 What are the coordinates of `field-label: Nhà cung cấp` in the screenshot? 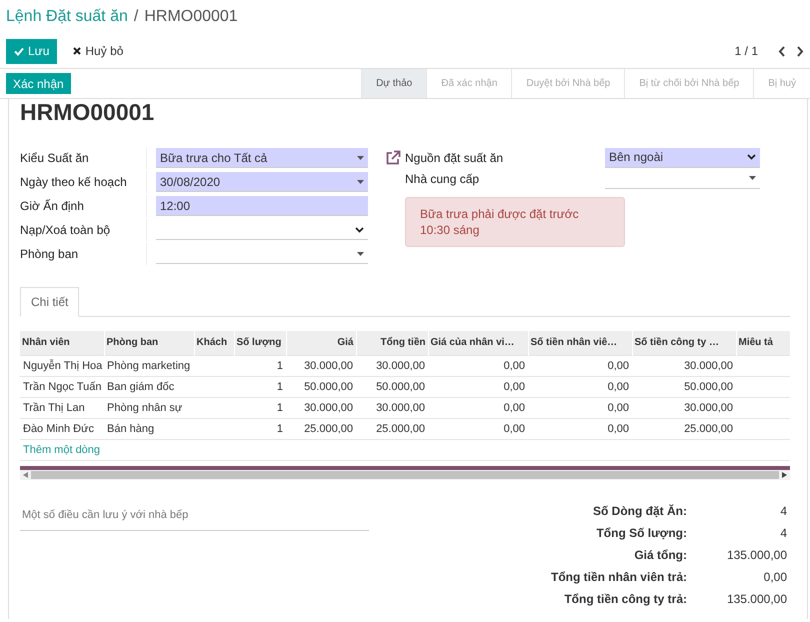 It's located at (442, 179).